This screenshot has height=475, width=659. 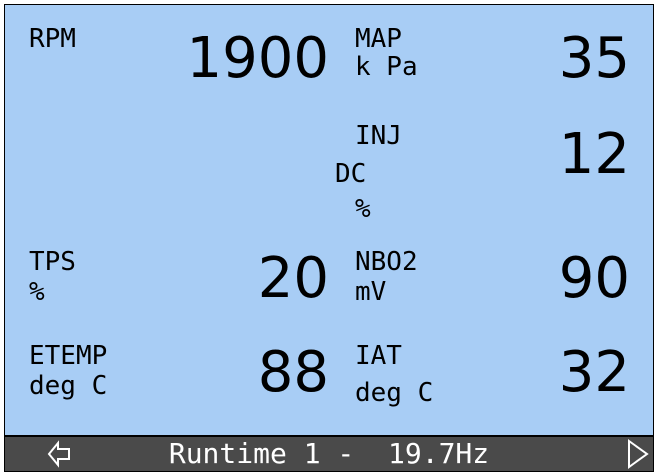 I want to click on etemp-value: 88, so click(x=293, y=372).